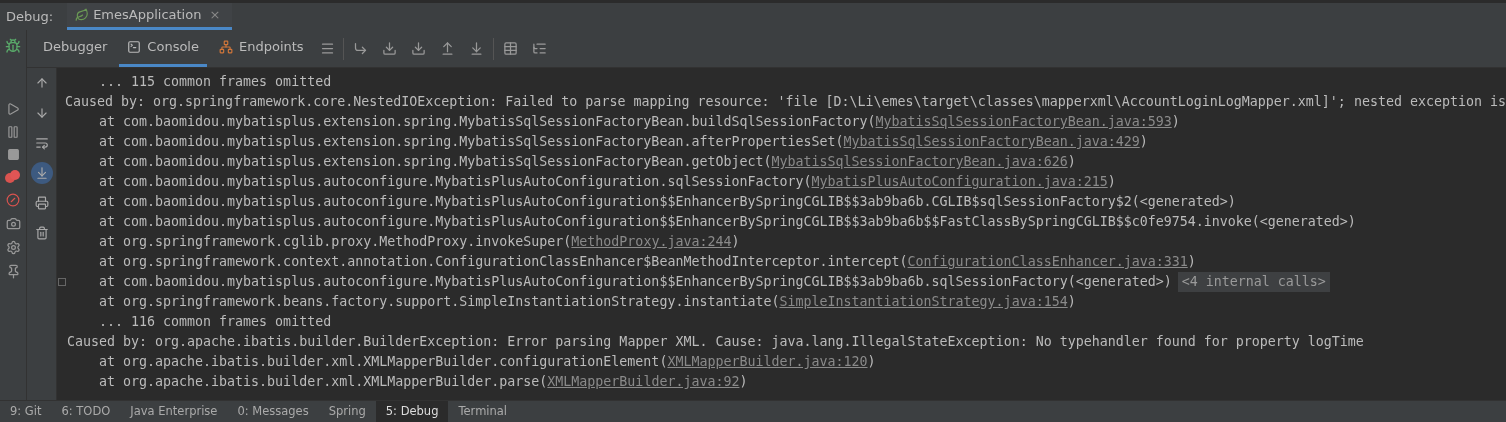  What do you see at coordinates (667, 202) in the screenshot?
I see `stack-frame-line: at com.baomidou.mybatisplus.autoconfigure.MybatisPlusAutoConfiguration$$EnhancerBySpringCGLIB$$3ab9ba6b.CGLIB$sqlSessionFactory$2(<generated>)` at bounding box center [667, 202].